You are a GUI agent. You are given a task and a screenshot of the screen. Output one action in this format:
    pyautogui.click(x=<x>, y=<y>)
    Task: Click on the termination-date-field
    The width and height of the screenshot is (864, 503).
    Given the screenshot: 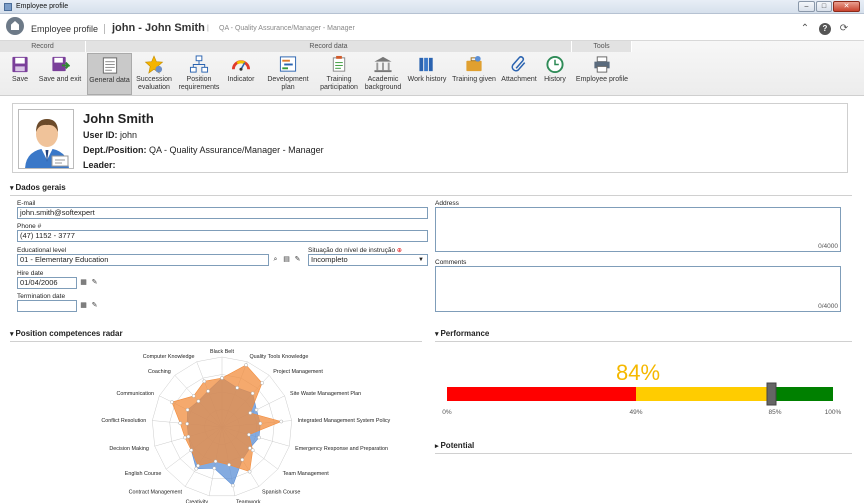 What is the action you would take?
    pyautogui.click(x=47, y=306)
    